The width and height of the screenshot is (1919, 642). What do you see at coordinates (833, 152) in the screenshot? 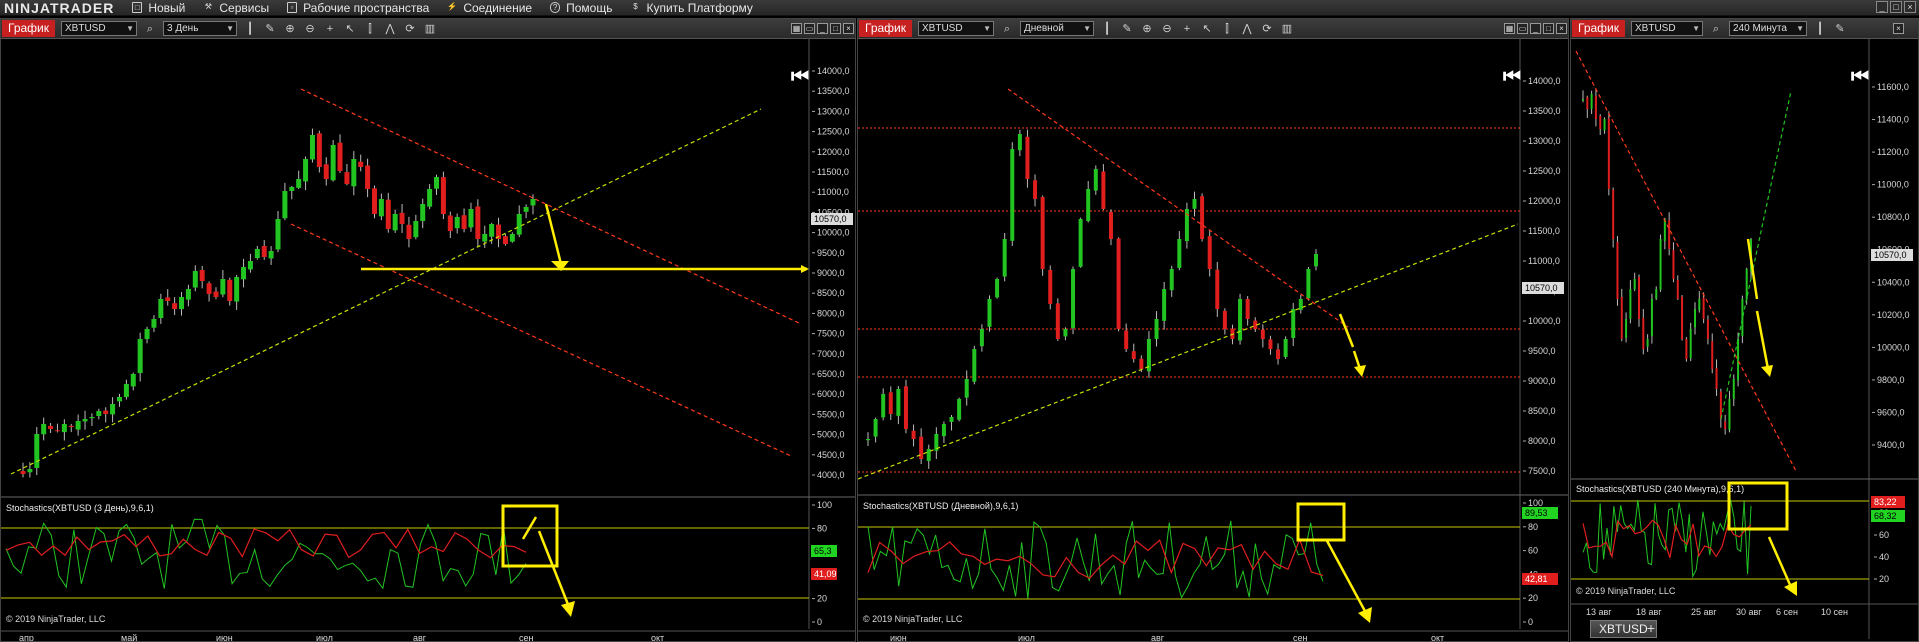
I see `price-axis-label: 12000,0` at bounding box center [833, 152].